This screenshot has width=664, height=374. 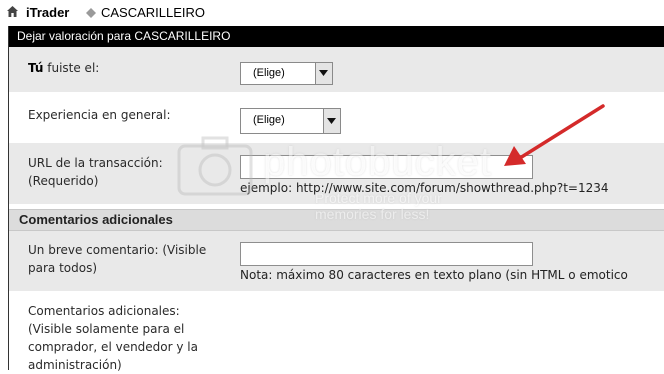 What do you see at coordinates (95, 163) in the screenshot?
I see `url-label-line1: URL de la transacción:` at bounding box center [95, 163].